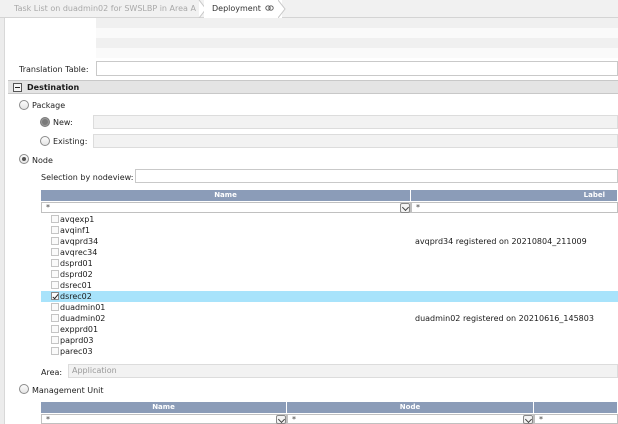  Describe the element at coordinates (282, 9) in the screenshot. I see `breadcrumb-end-icon` at that location.